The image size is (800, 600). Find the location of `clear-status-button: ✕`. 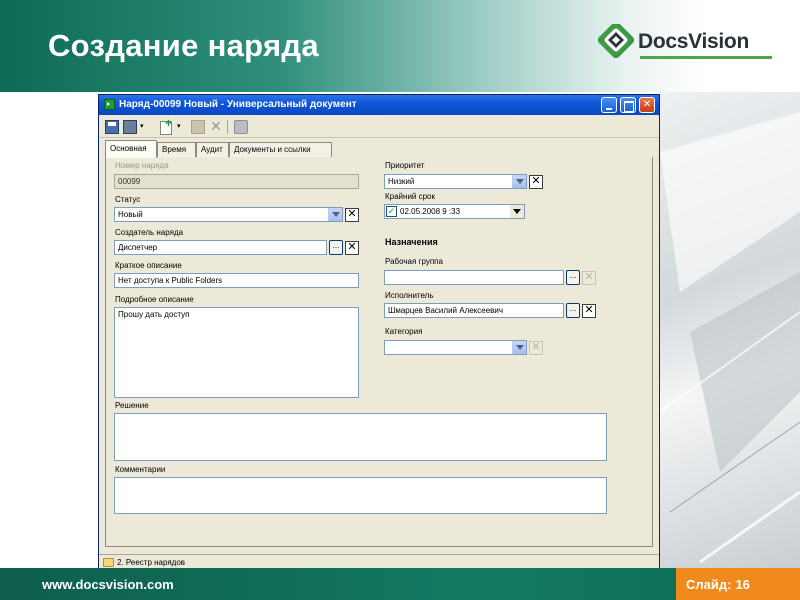

clear-status-button: ✕ is located at coordinates (352, 215).